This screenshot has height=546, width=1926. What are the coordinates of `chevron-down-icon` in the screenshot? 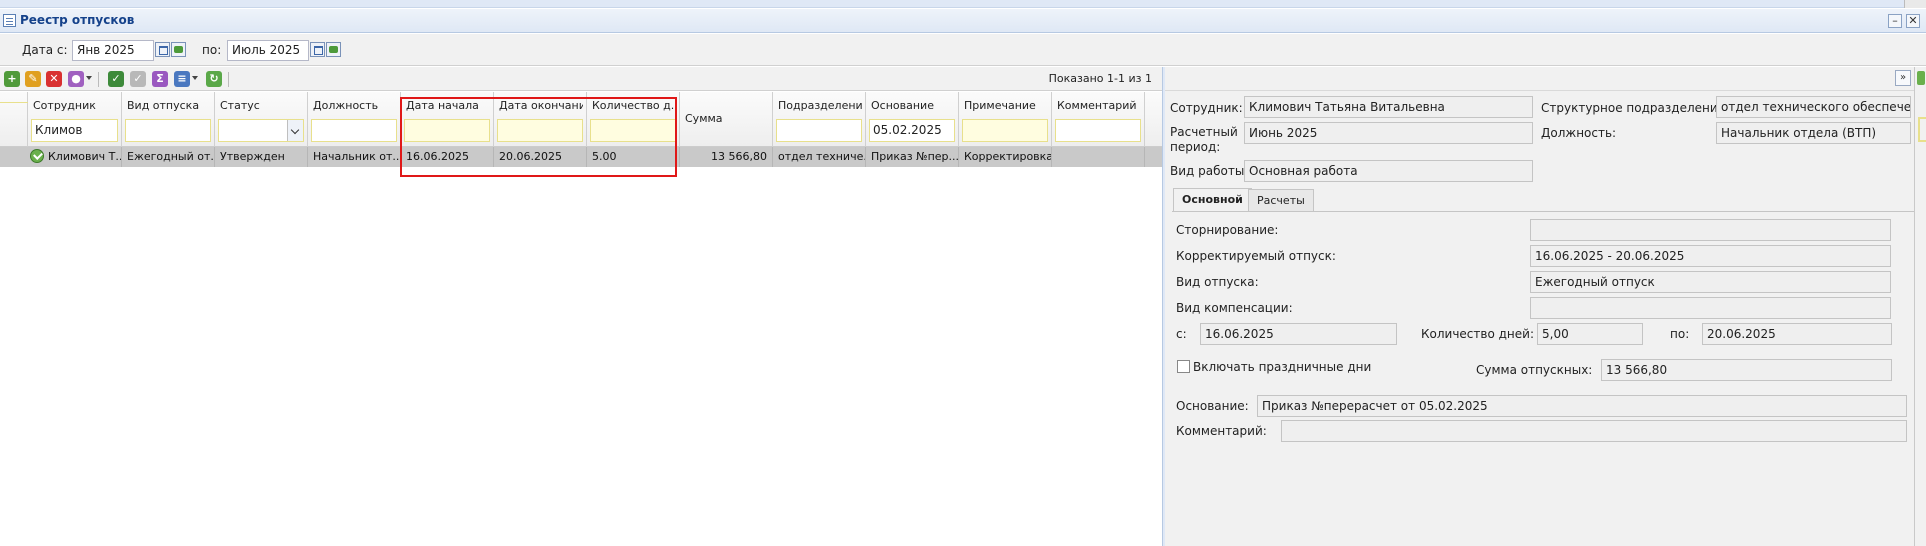 It's located at (295, 130).